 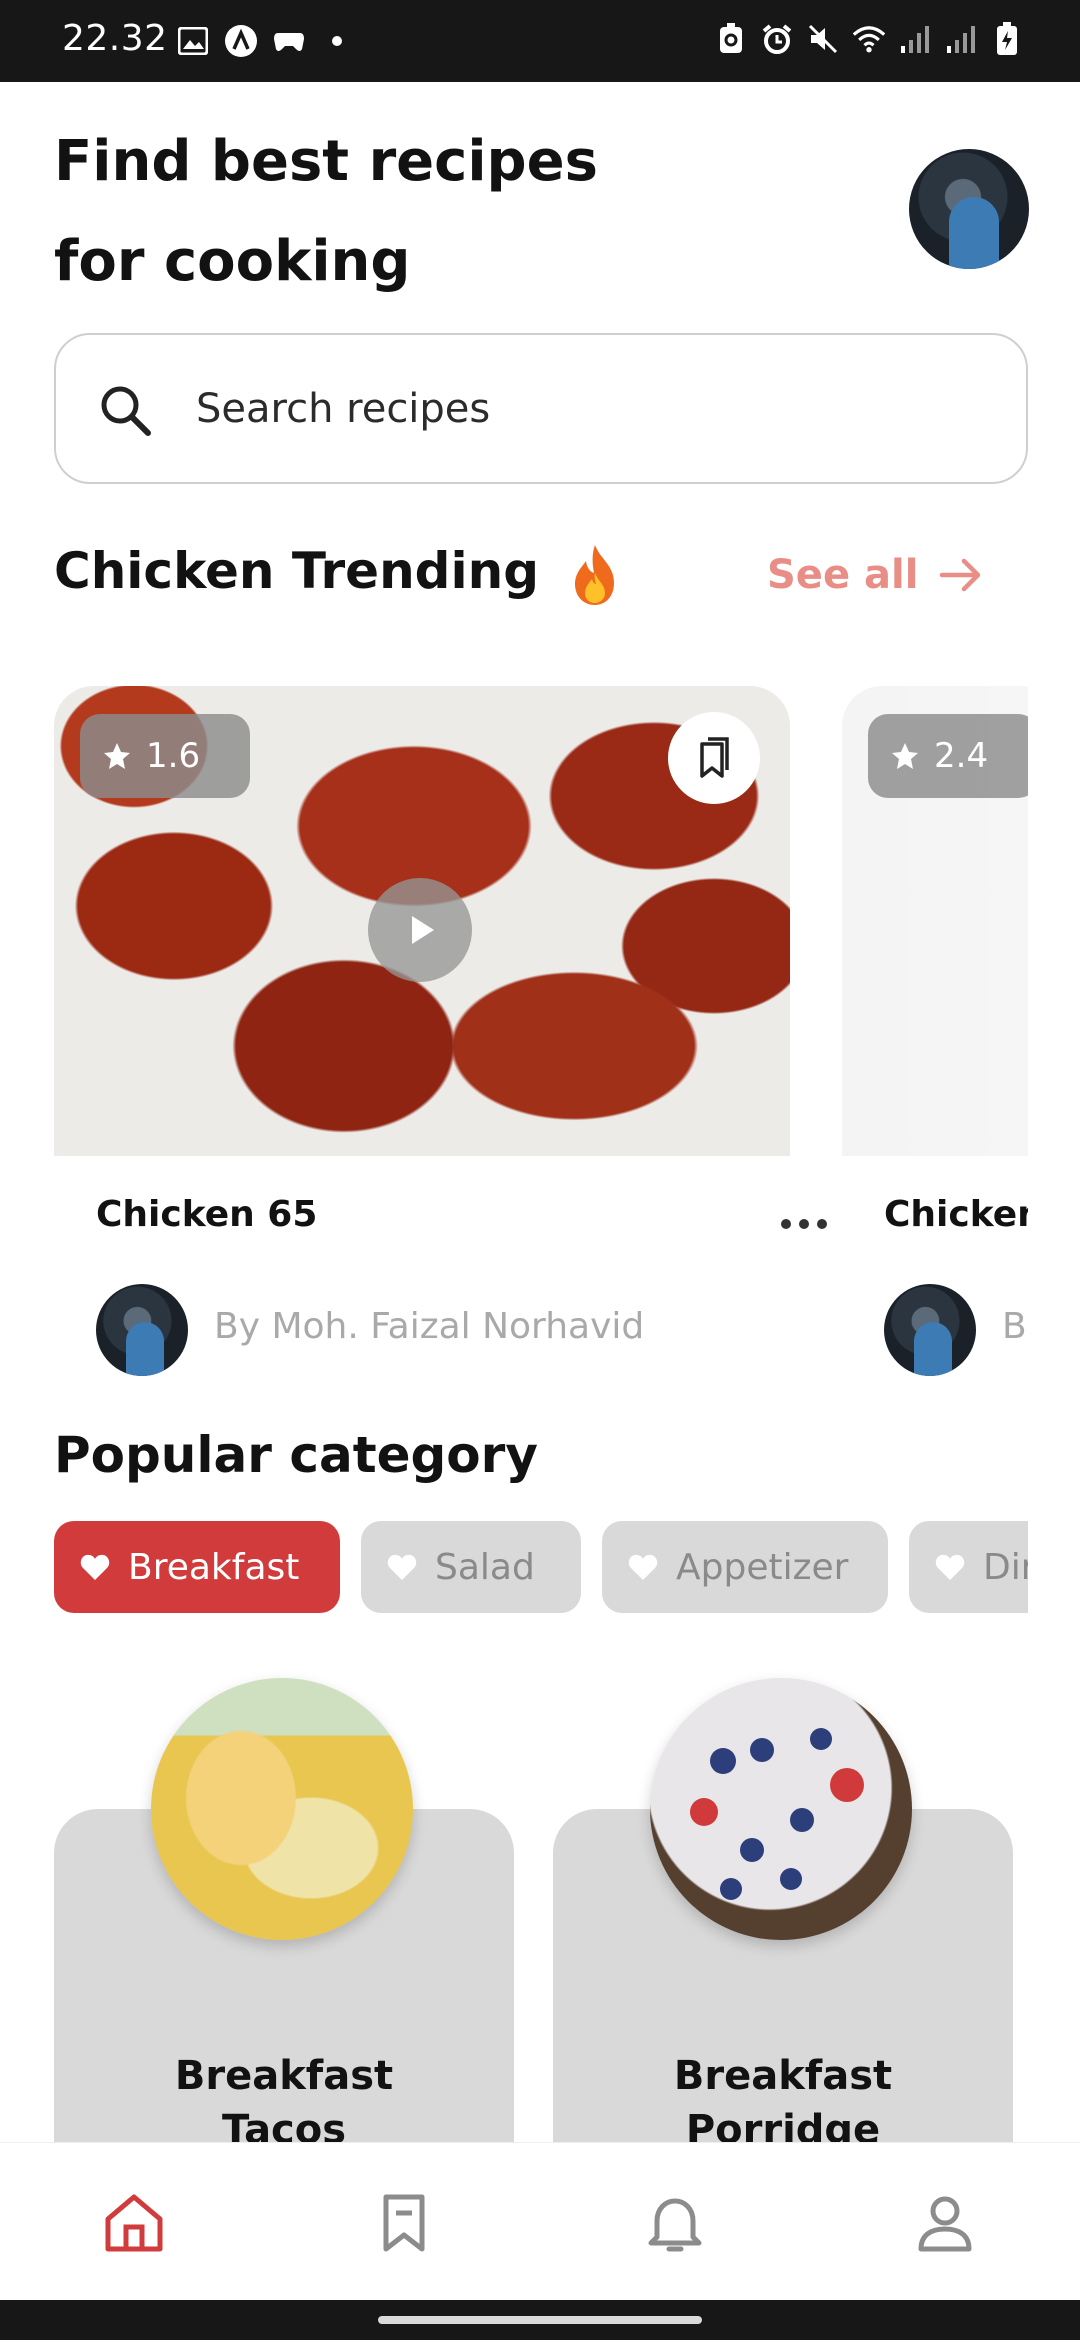 I want to click on category-chip-salad: Salad, so click(x=471, y=1567).